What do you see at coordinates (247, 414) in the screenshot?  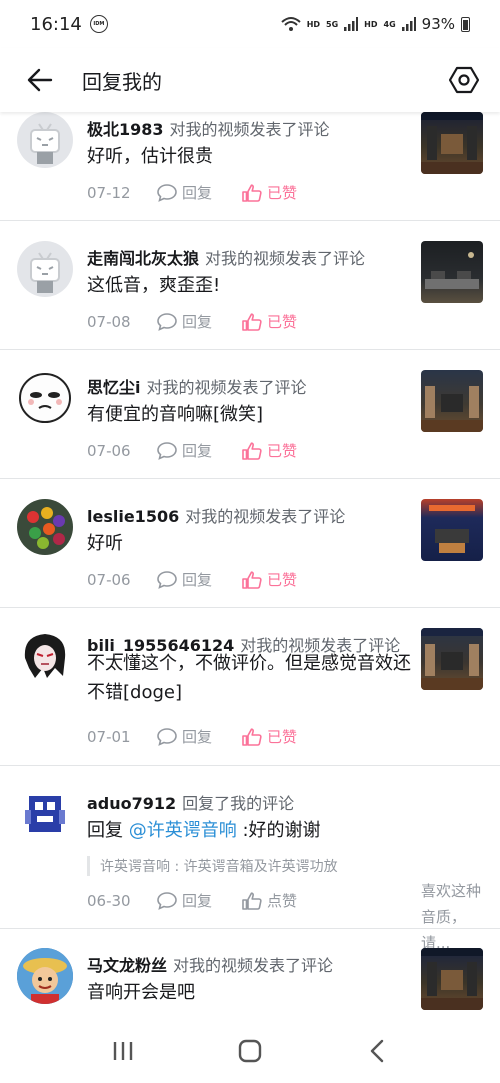 I see `comment-text: 有便宜的音响嘛[微笑]` at bounding box center [247, 414].